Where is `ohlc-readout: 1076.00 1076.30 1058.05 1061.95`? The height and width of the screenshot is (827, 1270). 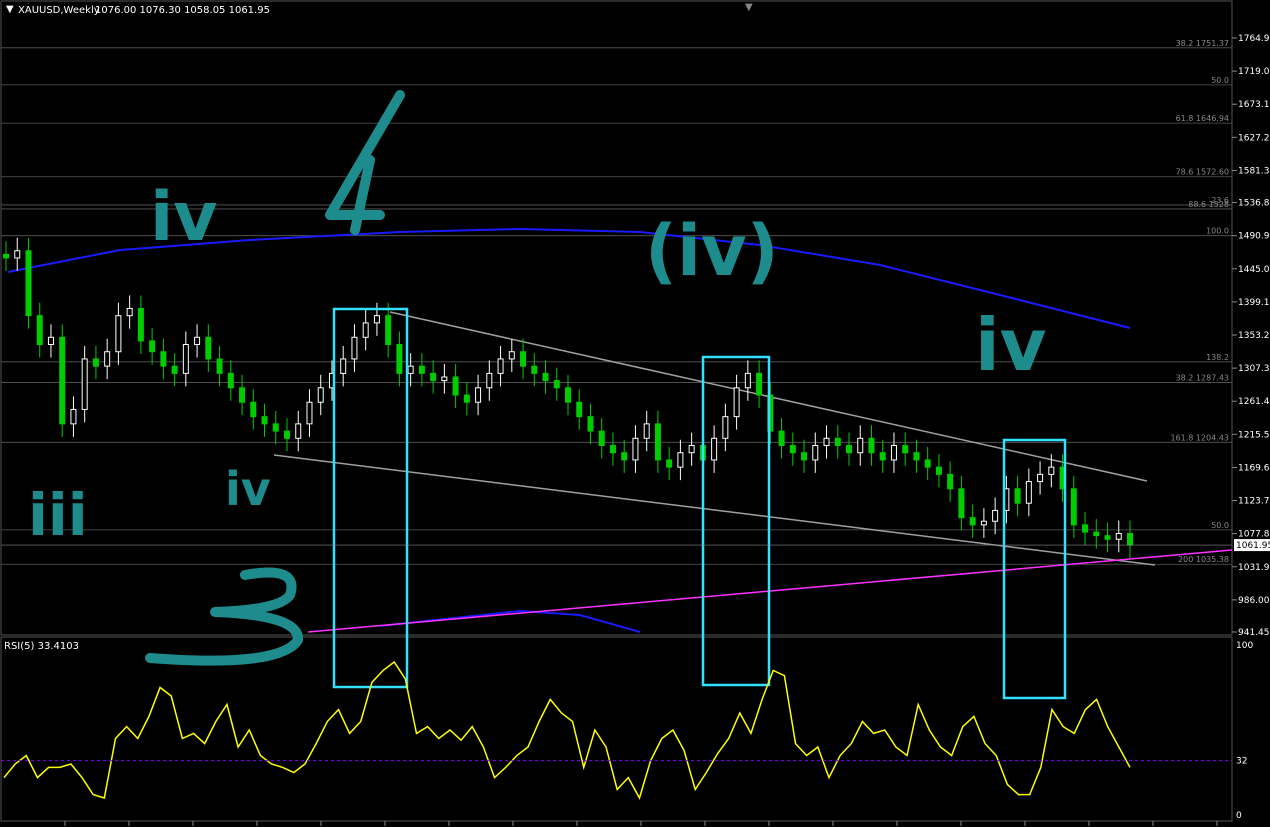 ohlc-readout: 1076.00 1076.30 1058.05 1061.95 is located at coordinates (182, 10).